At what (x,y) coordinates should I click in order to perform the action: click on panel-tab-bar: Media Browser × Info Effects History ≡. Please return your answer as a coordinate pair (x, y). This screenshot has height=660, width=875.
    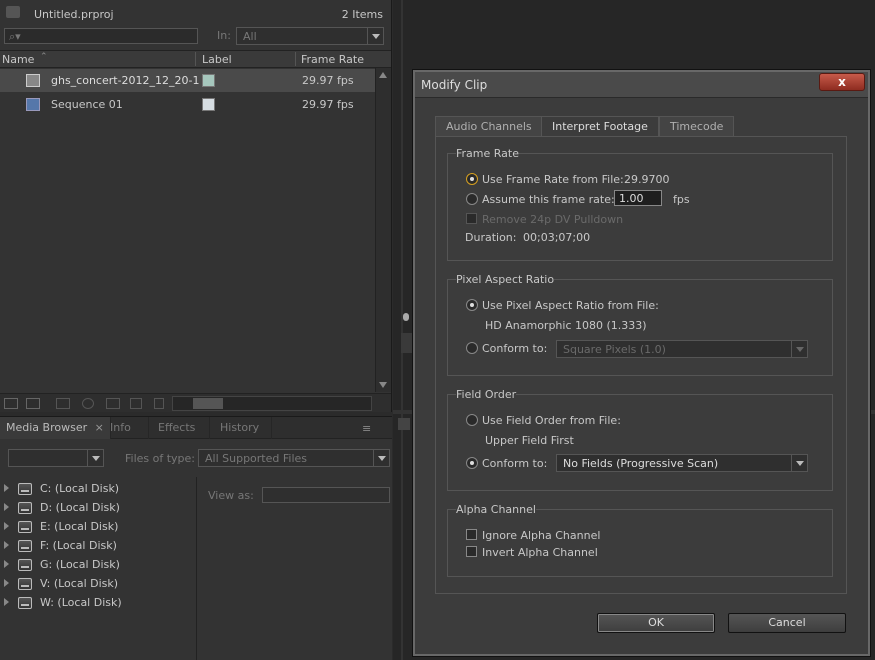
    Looking at the image, I should click on (196, 428).